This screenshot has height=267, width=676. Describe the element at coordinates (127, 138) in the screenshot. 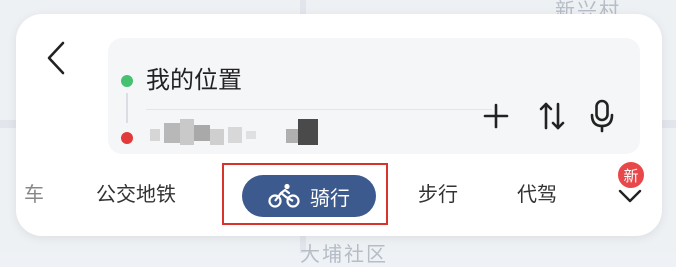

I see `destination-dot` at that location.